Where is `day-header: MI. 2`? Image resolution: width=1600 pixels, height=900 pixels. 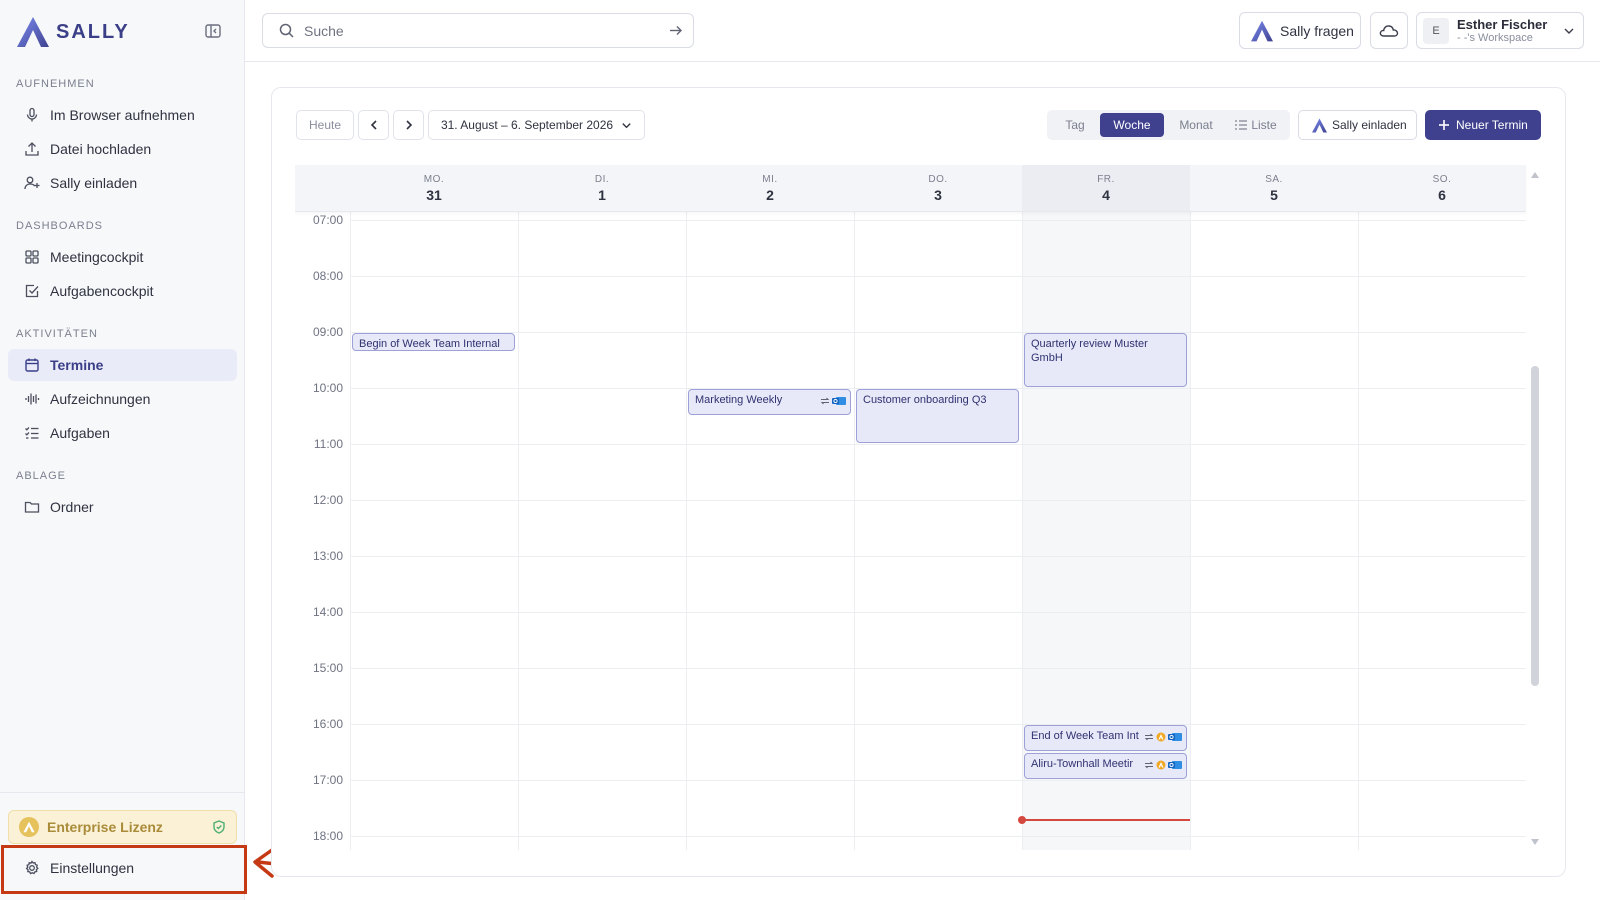
day-header: MI. 2 is located at coordinates (770, 188).